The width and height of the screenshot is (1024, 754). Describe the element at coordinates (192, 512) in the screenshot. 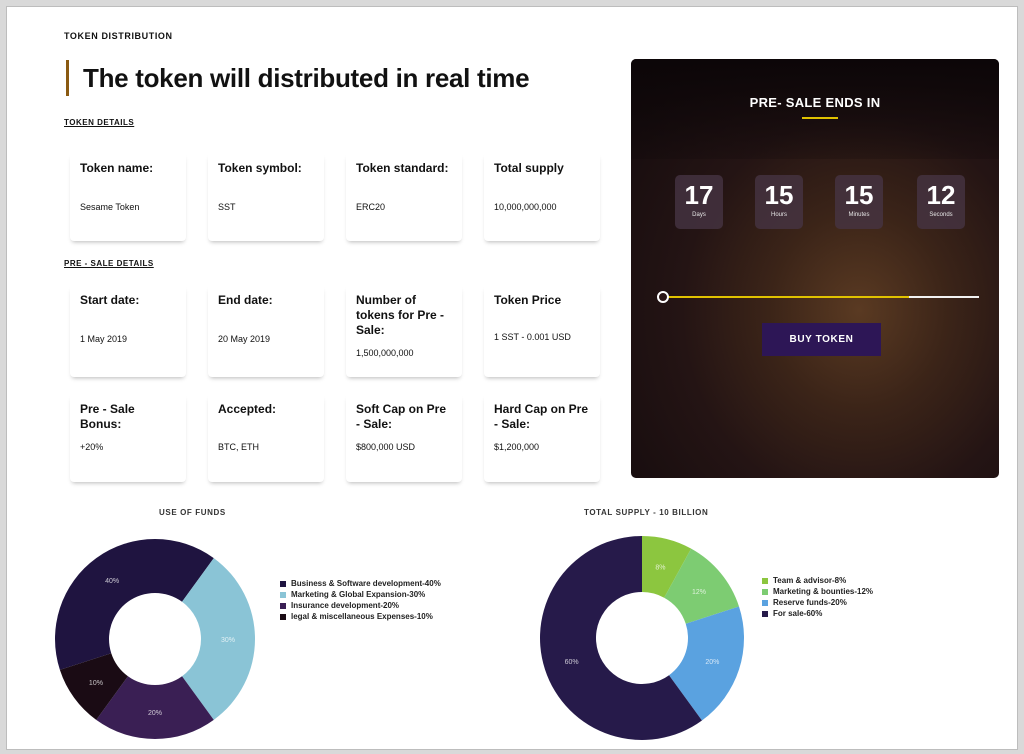

I see `chart-title-use-of-funds: USE OF FUNDS` at that location.